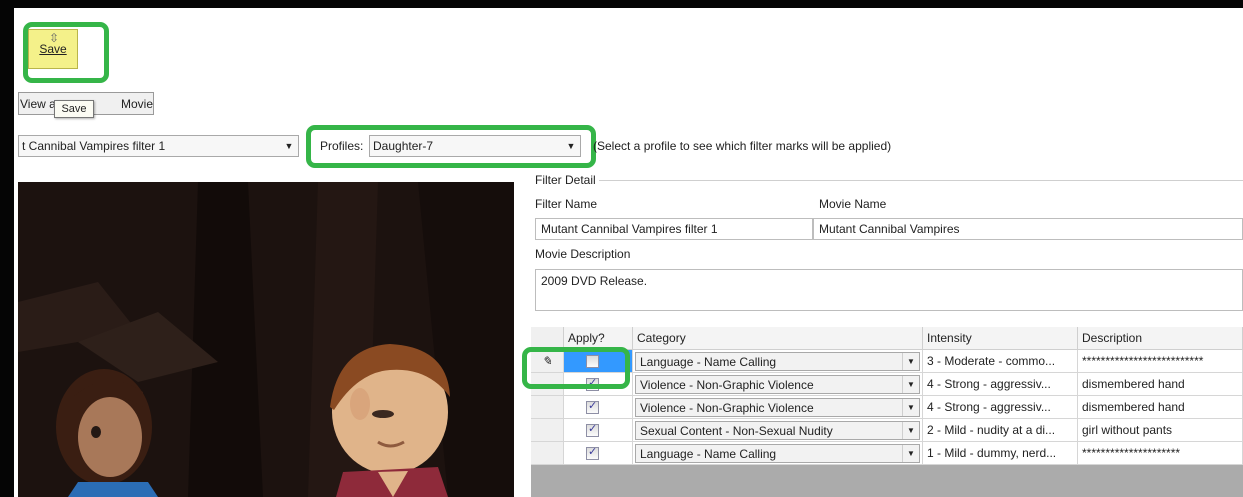  Describe the element at coordinates (889, 180) in the screenshot. I see `filter-detail-divider` at that location.